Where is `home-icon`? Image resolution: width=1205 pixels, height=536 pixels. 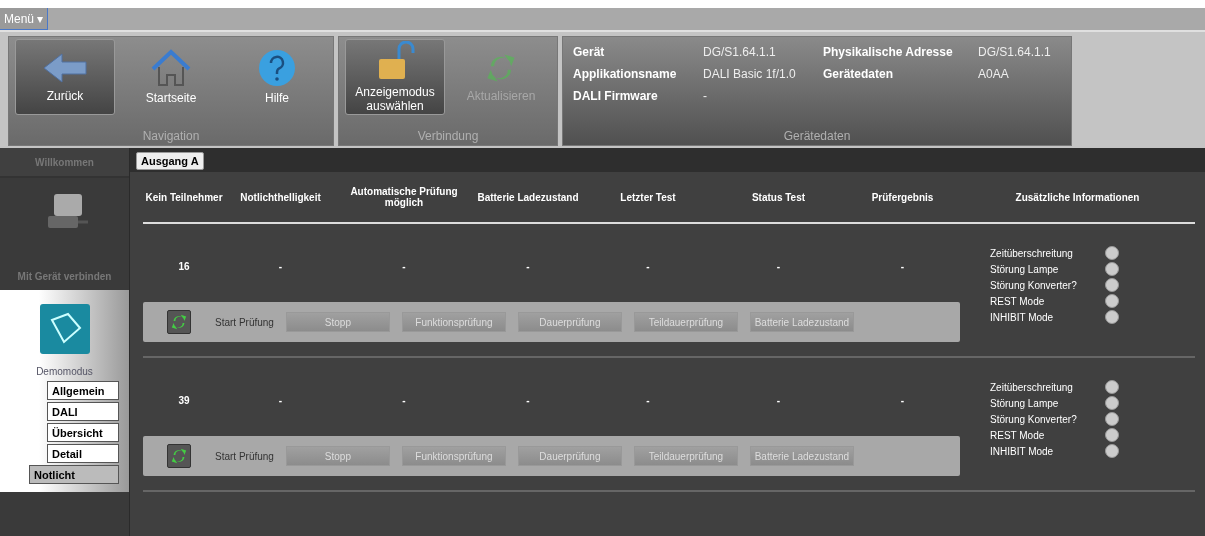
home-icon is located at coordinates (171, 68).